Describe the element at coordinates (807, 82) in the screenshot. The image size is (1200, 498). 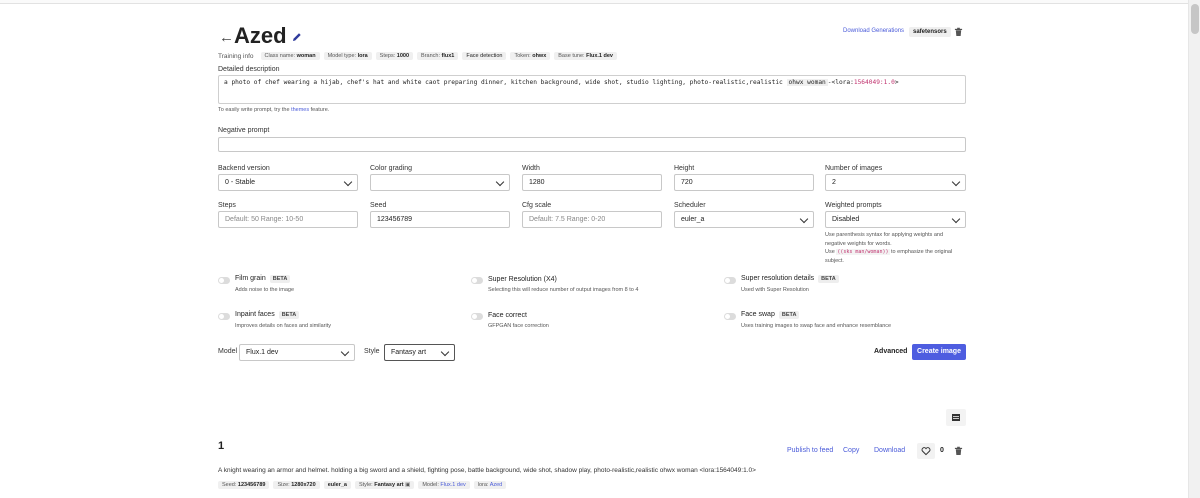
I see `token-tag: ohwx woman` at that location.